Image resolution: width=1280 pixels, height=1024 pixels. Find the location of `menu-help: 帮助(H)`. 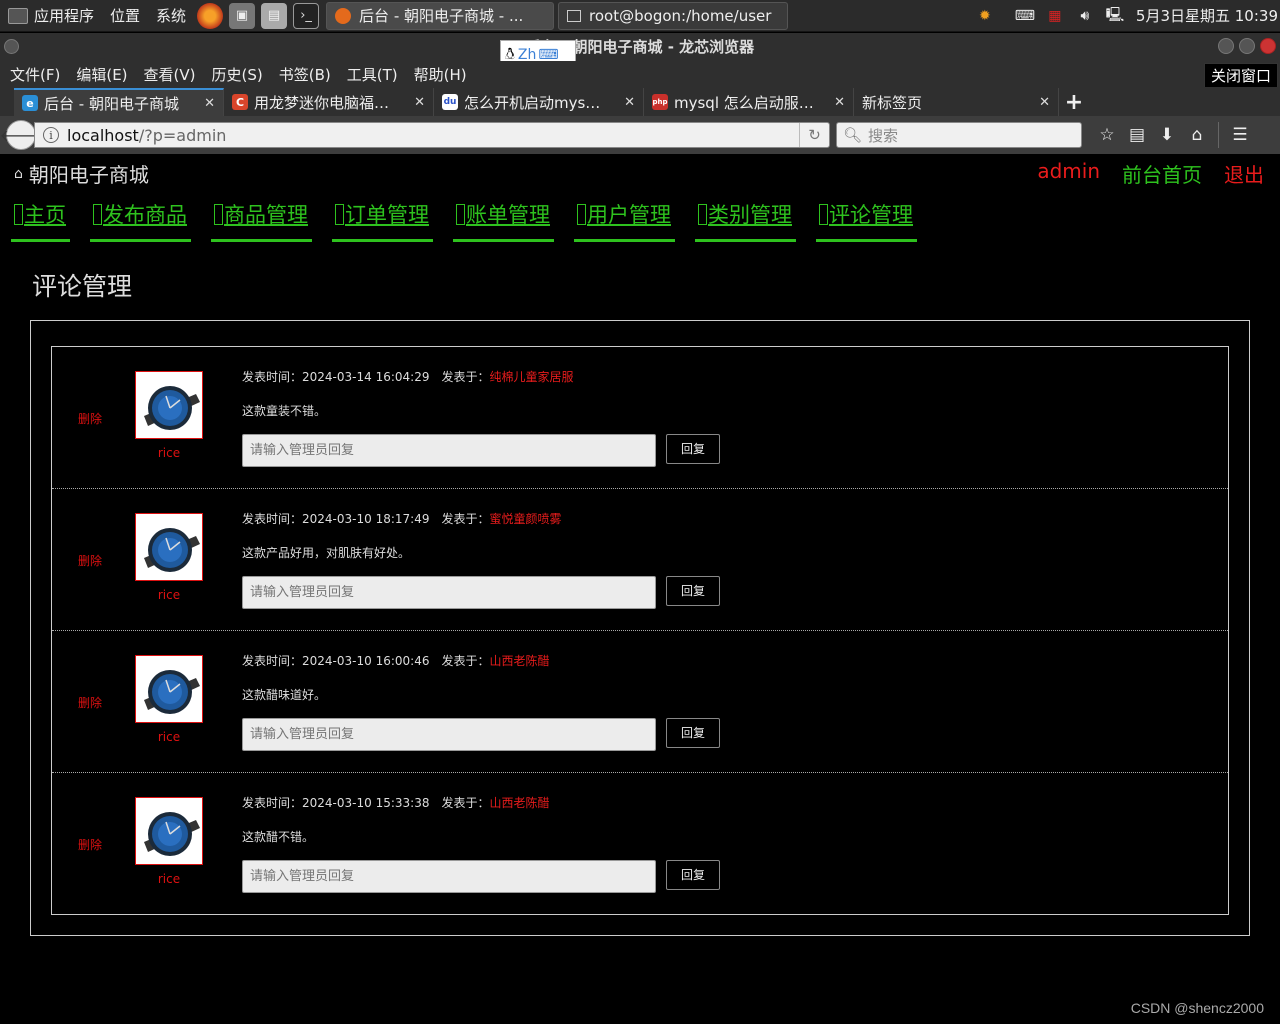

menu-help: 帮助(H) is located at coordinates (440, 74).